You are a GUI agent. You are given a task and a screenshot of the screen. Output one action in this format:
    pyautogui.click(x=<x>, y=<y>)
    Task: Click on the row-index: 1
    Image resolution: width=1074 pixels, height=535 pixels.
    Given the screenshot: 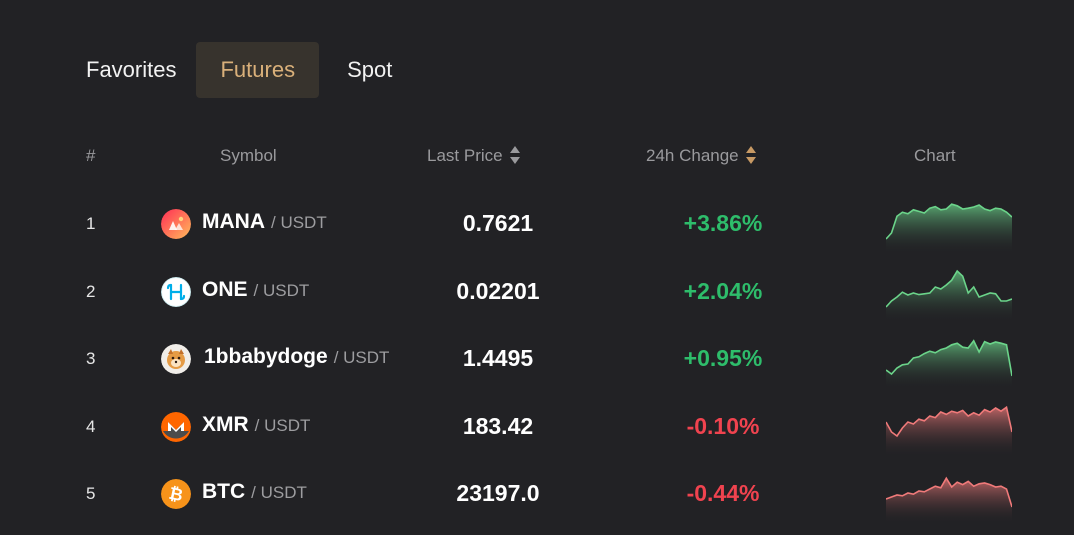 What is the action you would take?
    pyautogui.click(x=91, y=223)
    